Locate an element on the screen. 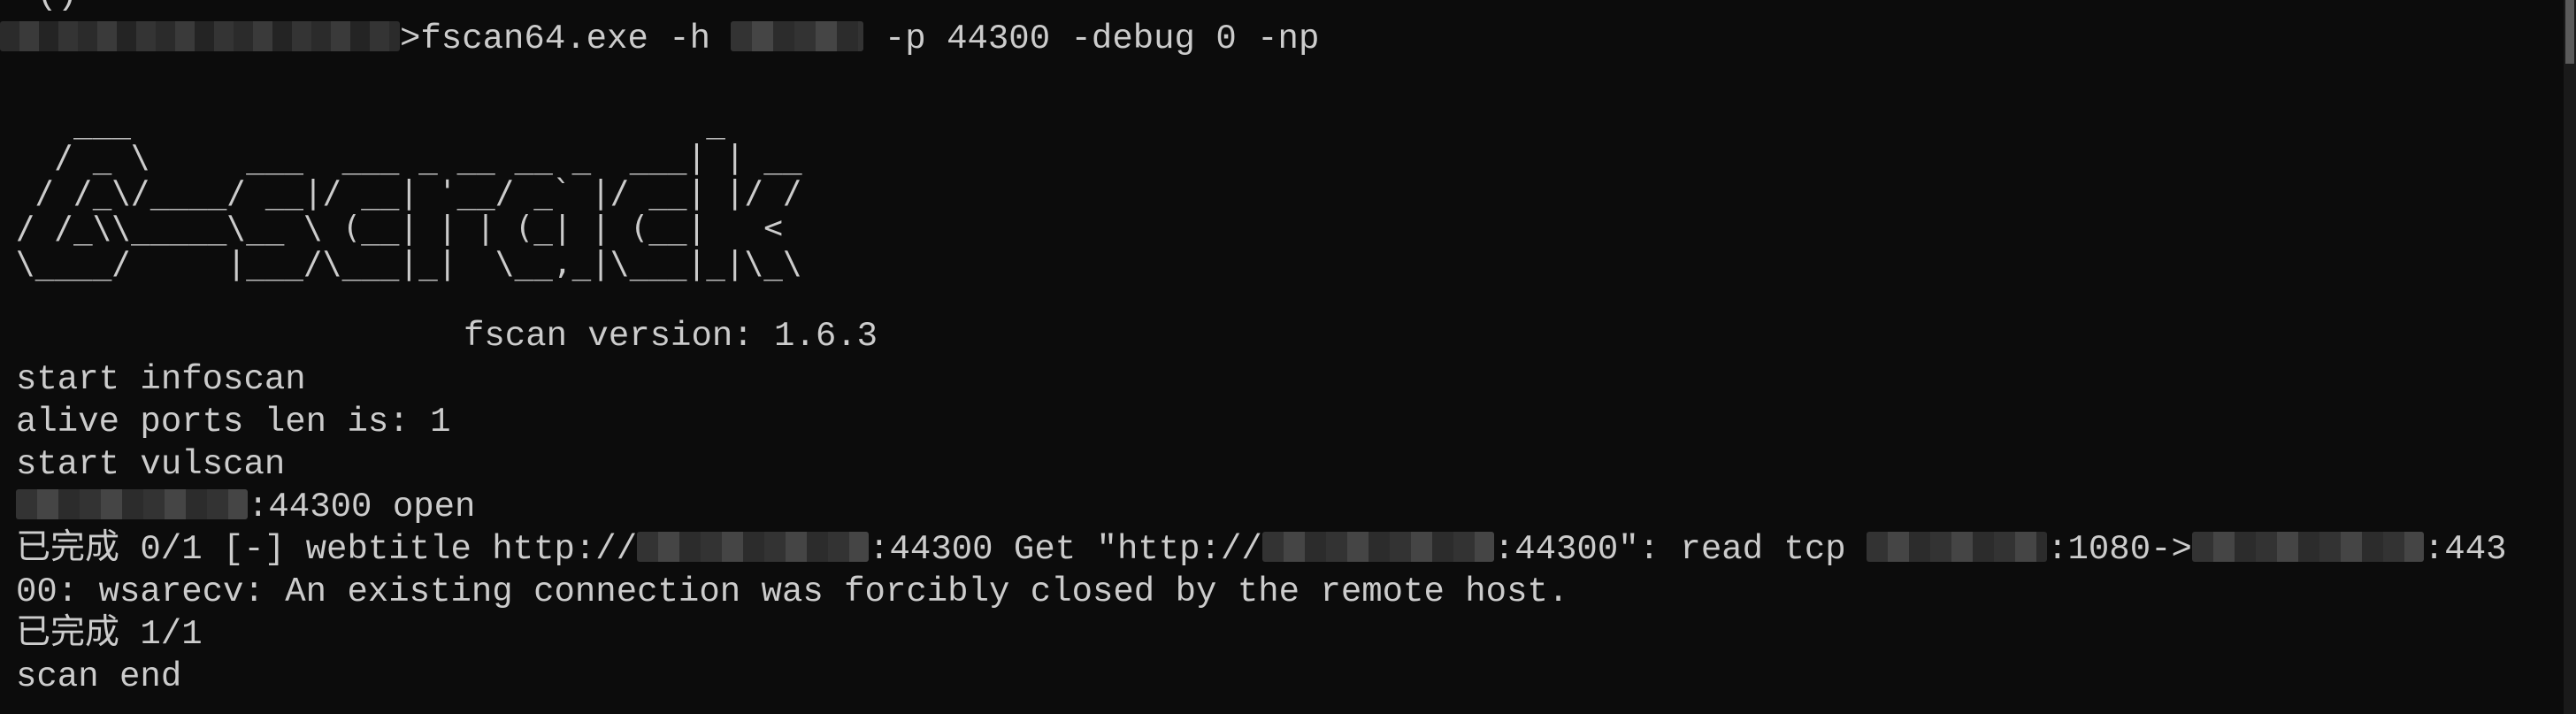  open-port-text: :44300 open is located at coordinates (362, 507).